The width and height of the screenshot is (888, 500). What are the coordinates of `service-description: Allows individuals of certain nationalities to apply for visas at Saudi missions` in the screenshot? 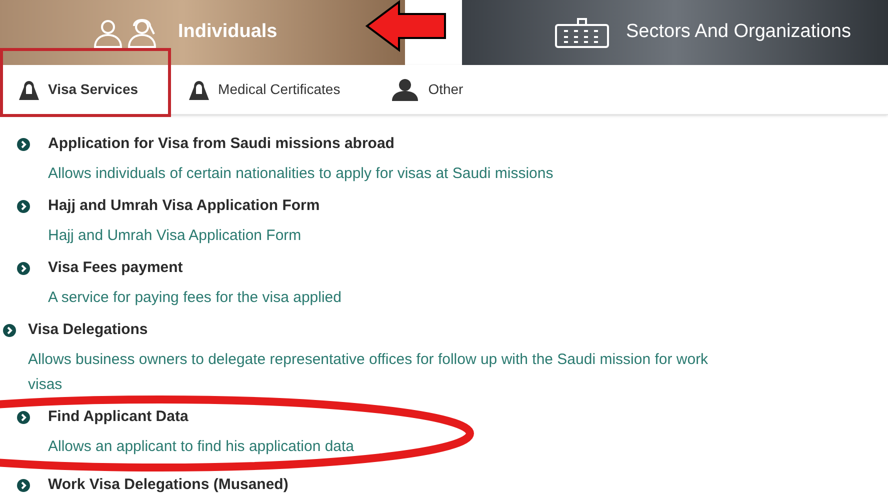 It's located at (301, 174).